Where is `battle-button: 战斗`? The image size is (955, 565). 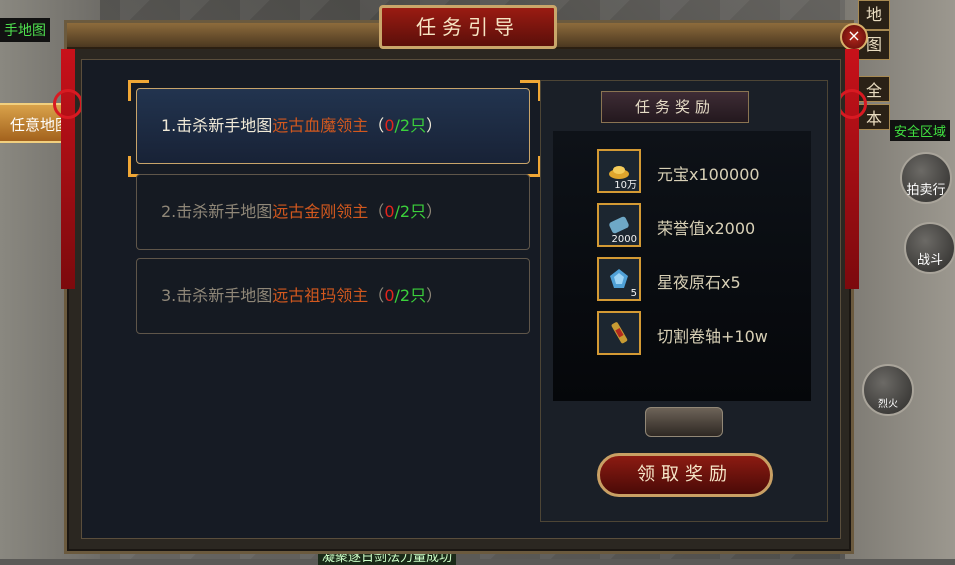
battle-button: 战斗 is located at coordinates (929, 248).